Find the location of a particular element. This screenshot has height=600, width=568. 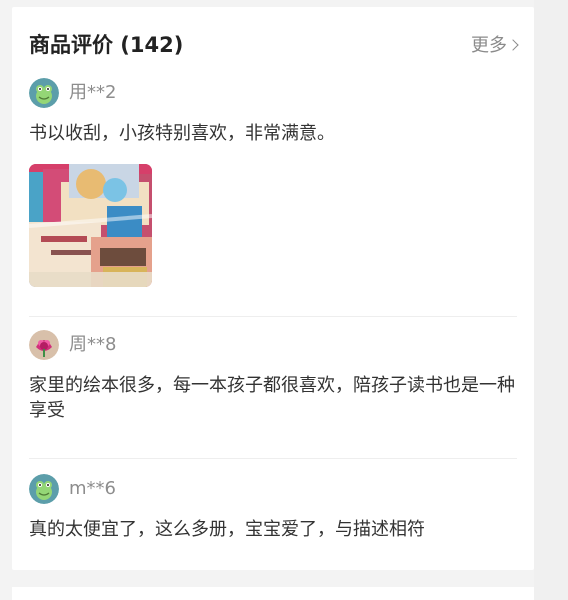

review-user: m**6 is located at coordinates (273, 489).